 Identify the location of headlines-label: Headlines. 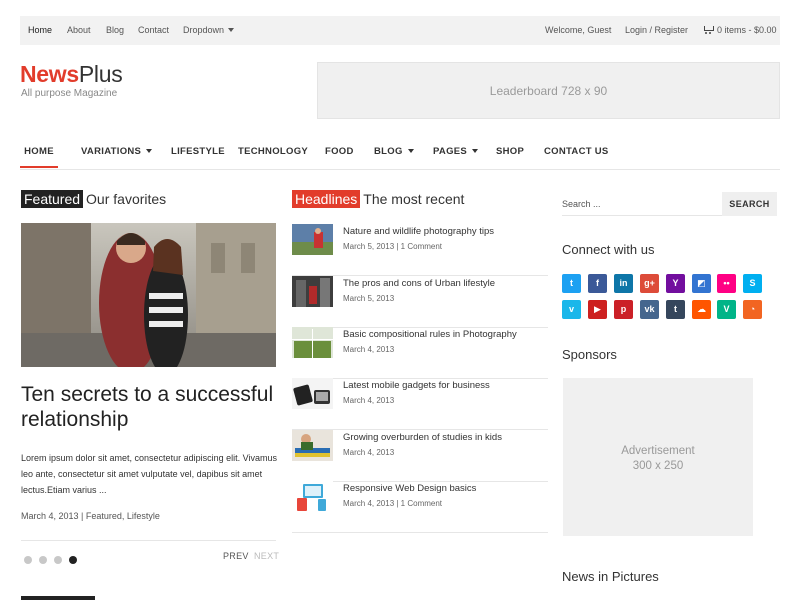
(326, 199).